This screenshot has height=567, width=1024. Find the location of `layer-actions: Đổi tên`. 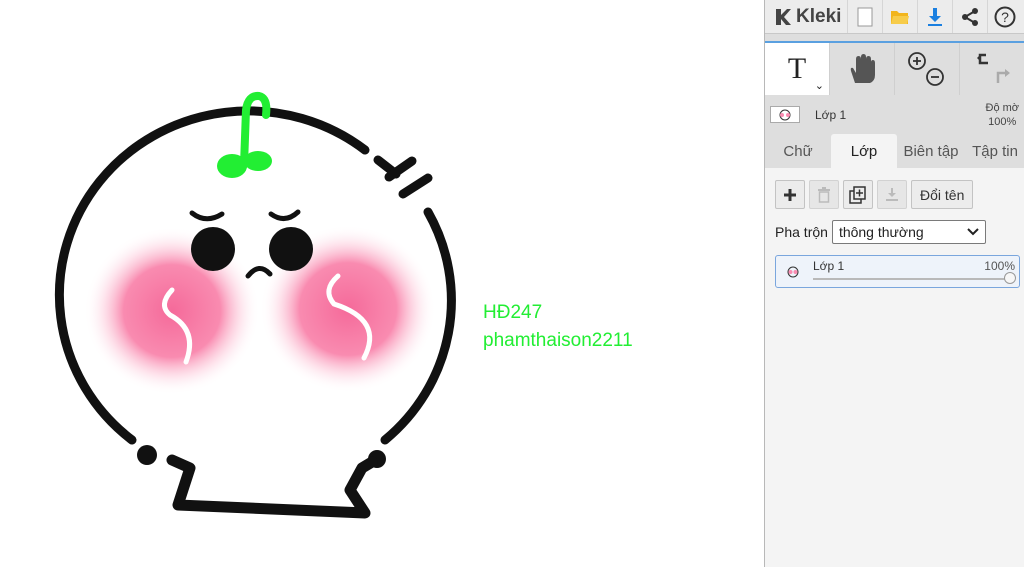

layer-actions: Đổi tên is located at coordinates (874, 194).